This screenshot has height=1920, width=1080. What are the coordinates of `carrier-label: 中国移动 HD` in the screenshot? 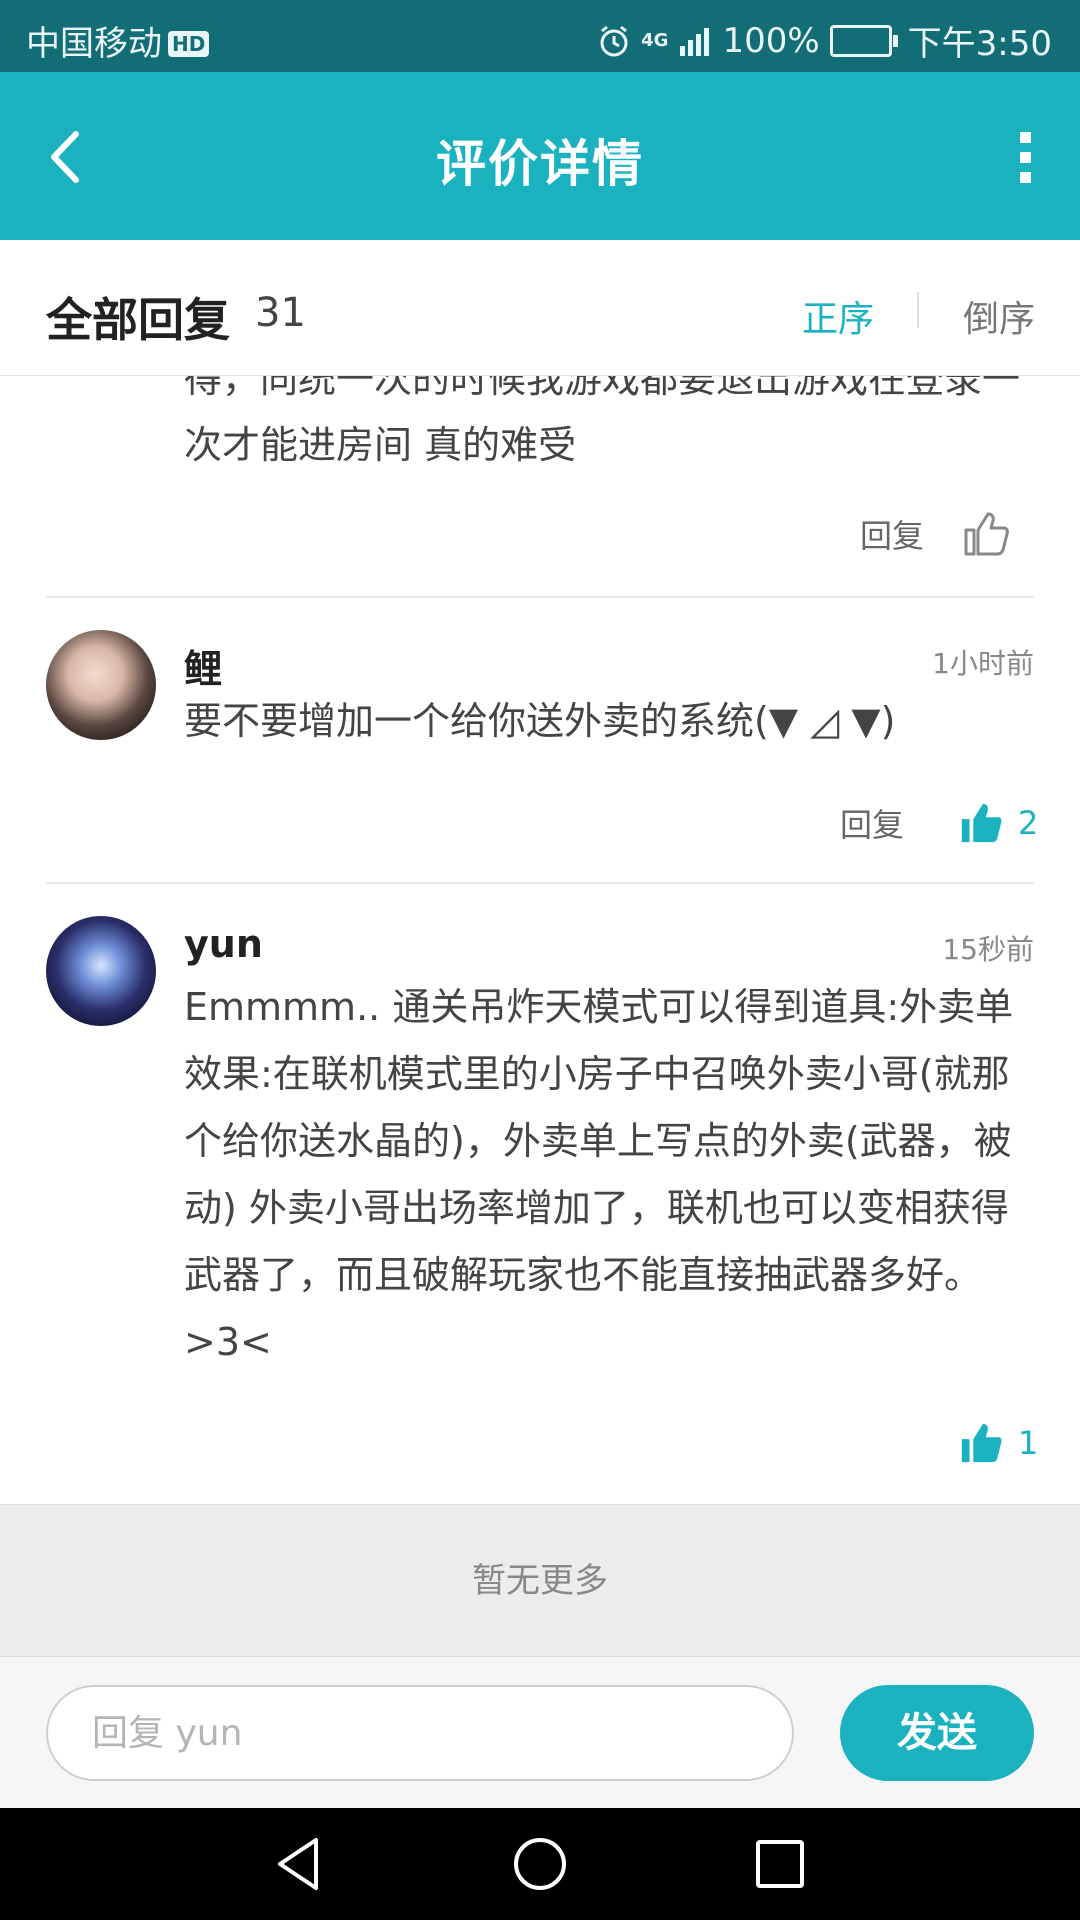 It's located at (118, 40).